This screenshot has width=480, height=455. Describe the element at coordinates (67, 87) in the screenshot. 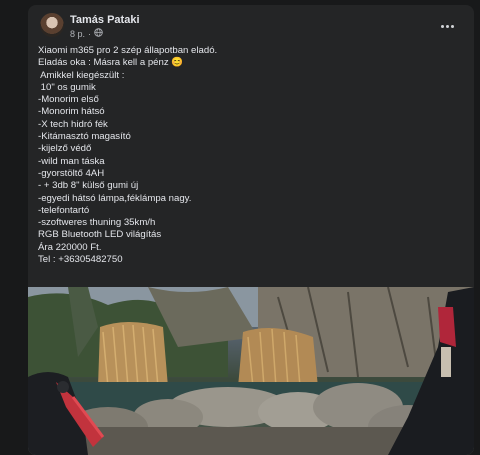

I see `post-text-line: 10" os gumik` at that location.